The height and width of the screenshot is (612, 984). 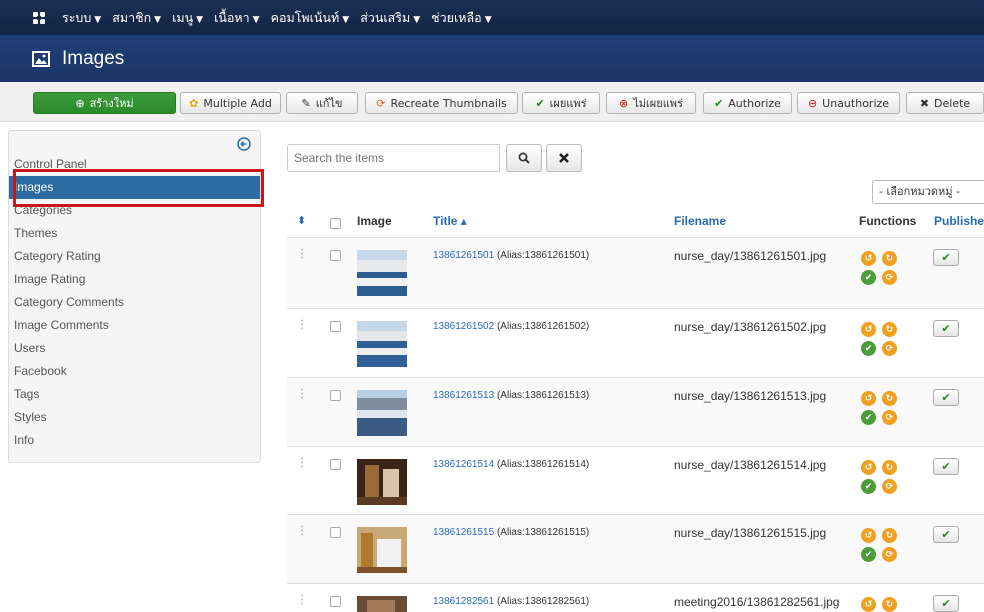 I want to click on delete-button: ✖ Delete, so click(x=945, y=103).